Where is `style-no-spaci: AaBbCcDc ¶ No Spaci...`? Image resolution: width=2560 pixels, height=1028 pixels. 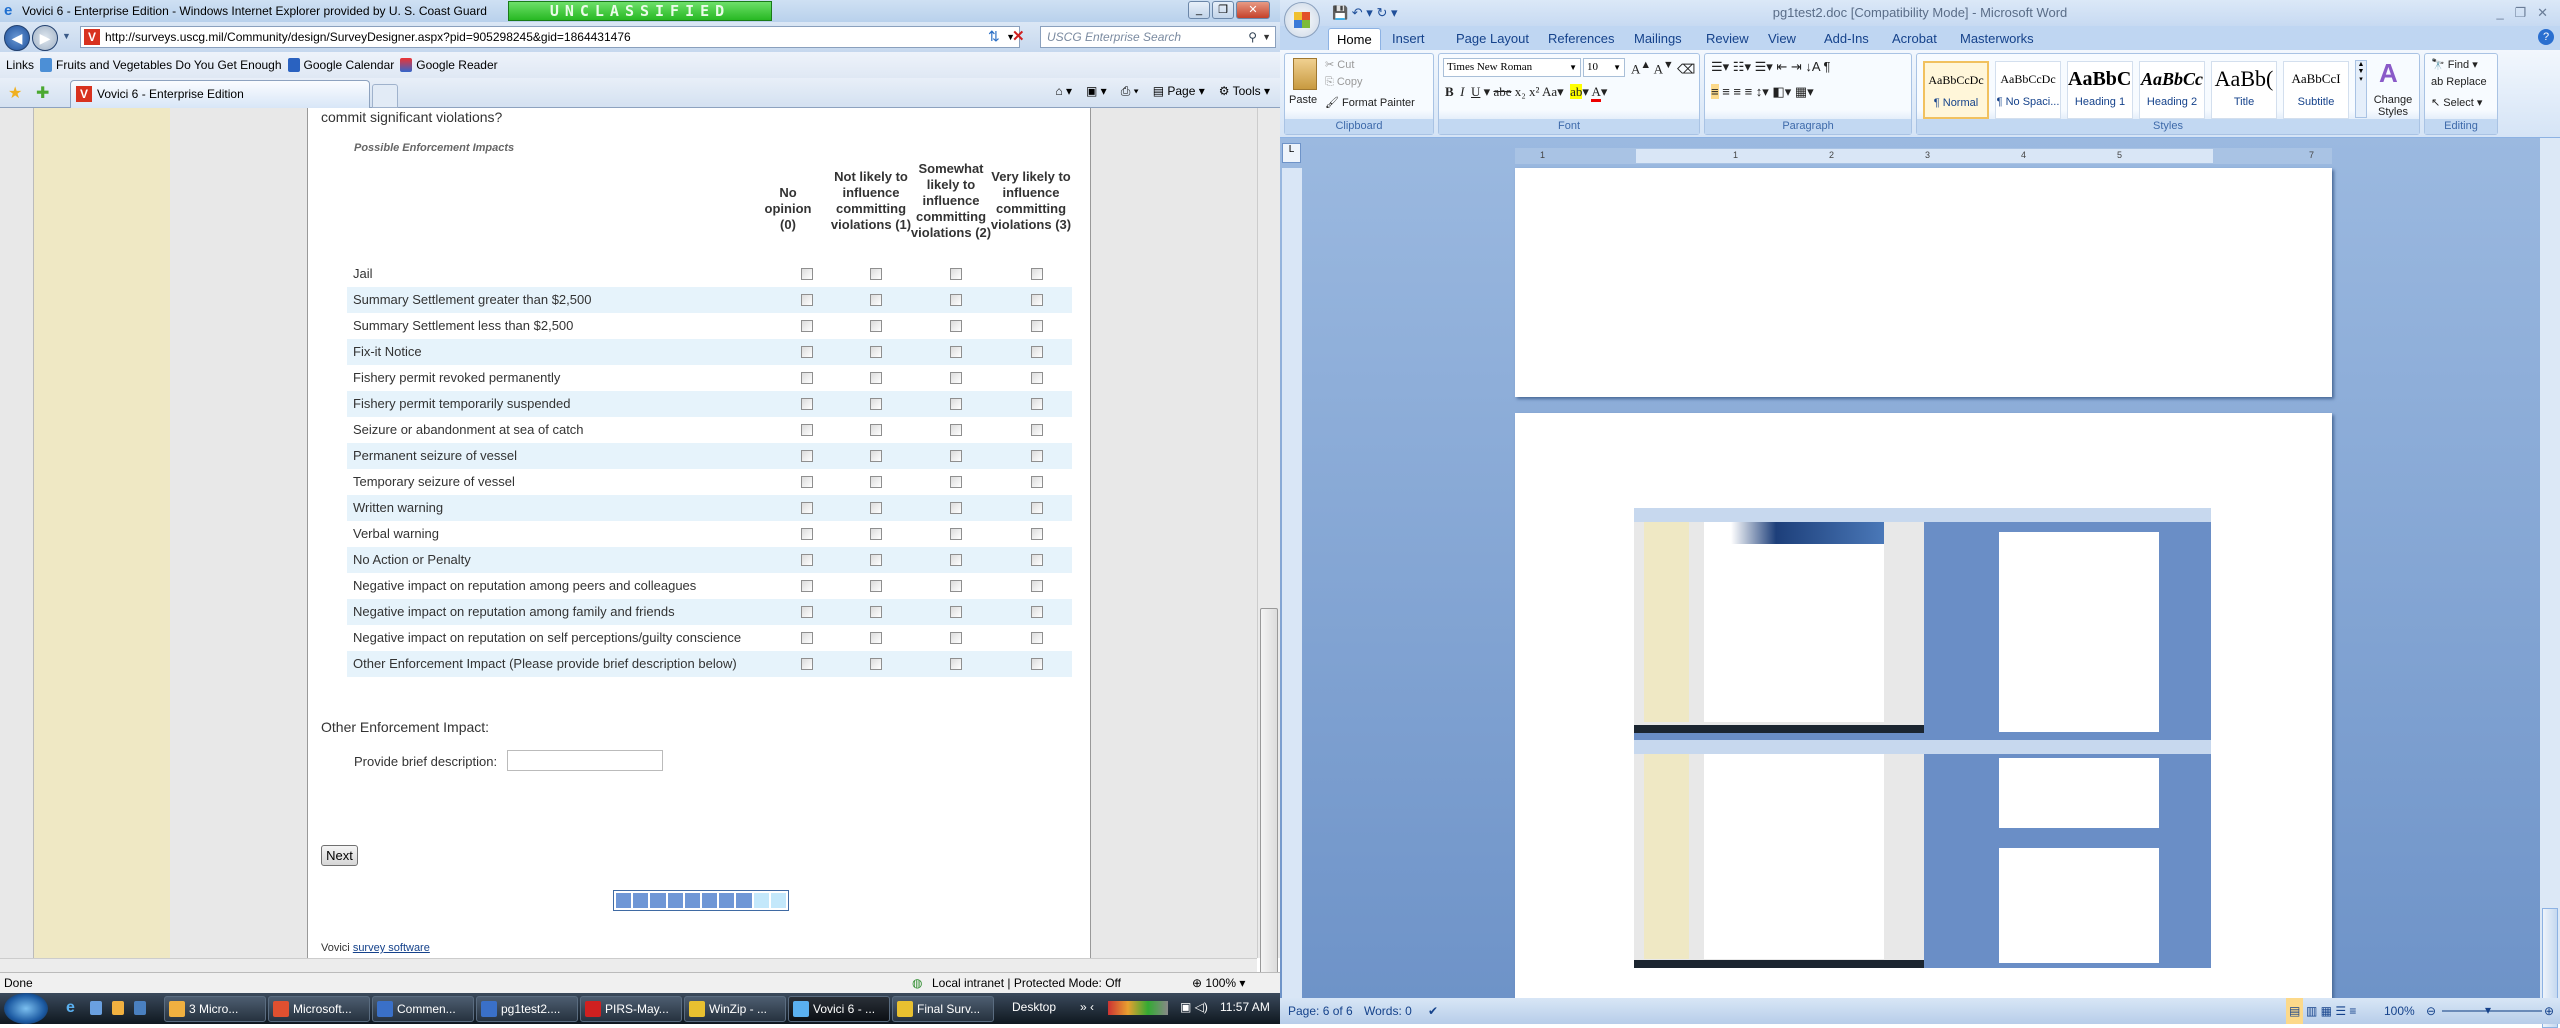 style-no-spaci: AaBbCcDc ¶ No Spaci... is located at coordinates (2028, 90).